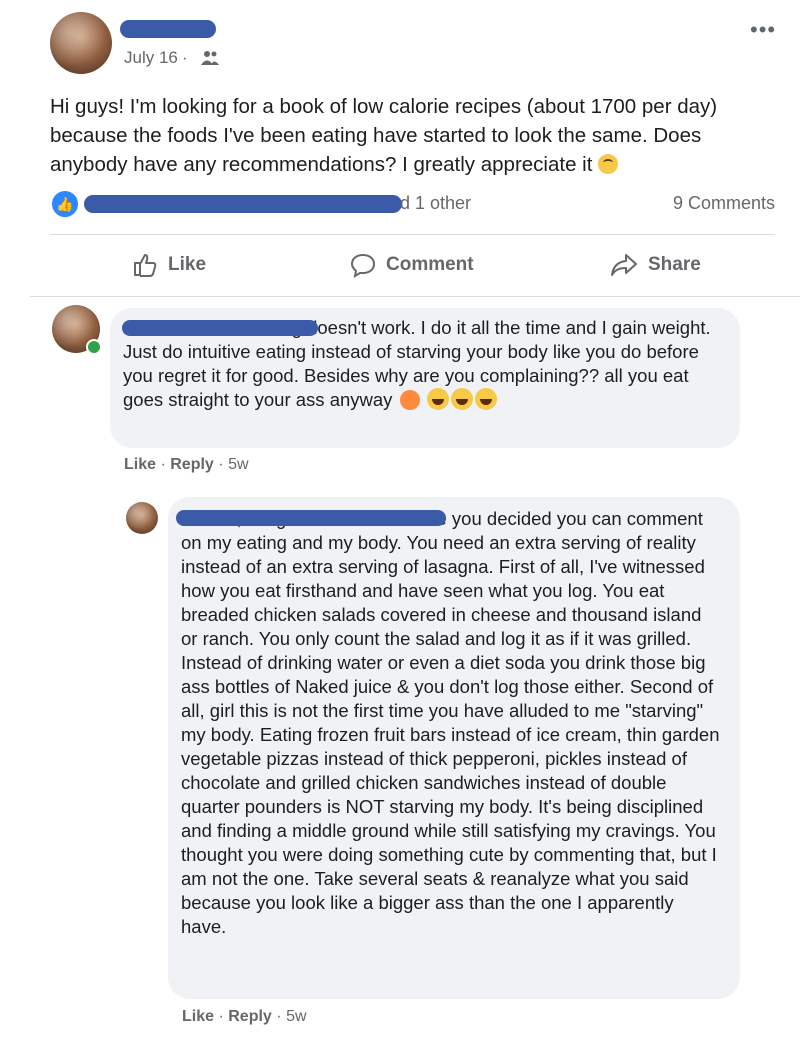 This screenshot has width=800, height=1047. I want to click on friends-icon, so click(210, 58).